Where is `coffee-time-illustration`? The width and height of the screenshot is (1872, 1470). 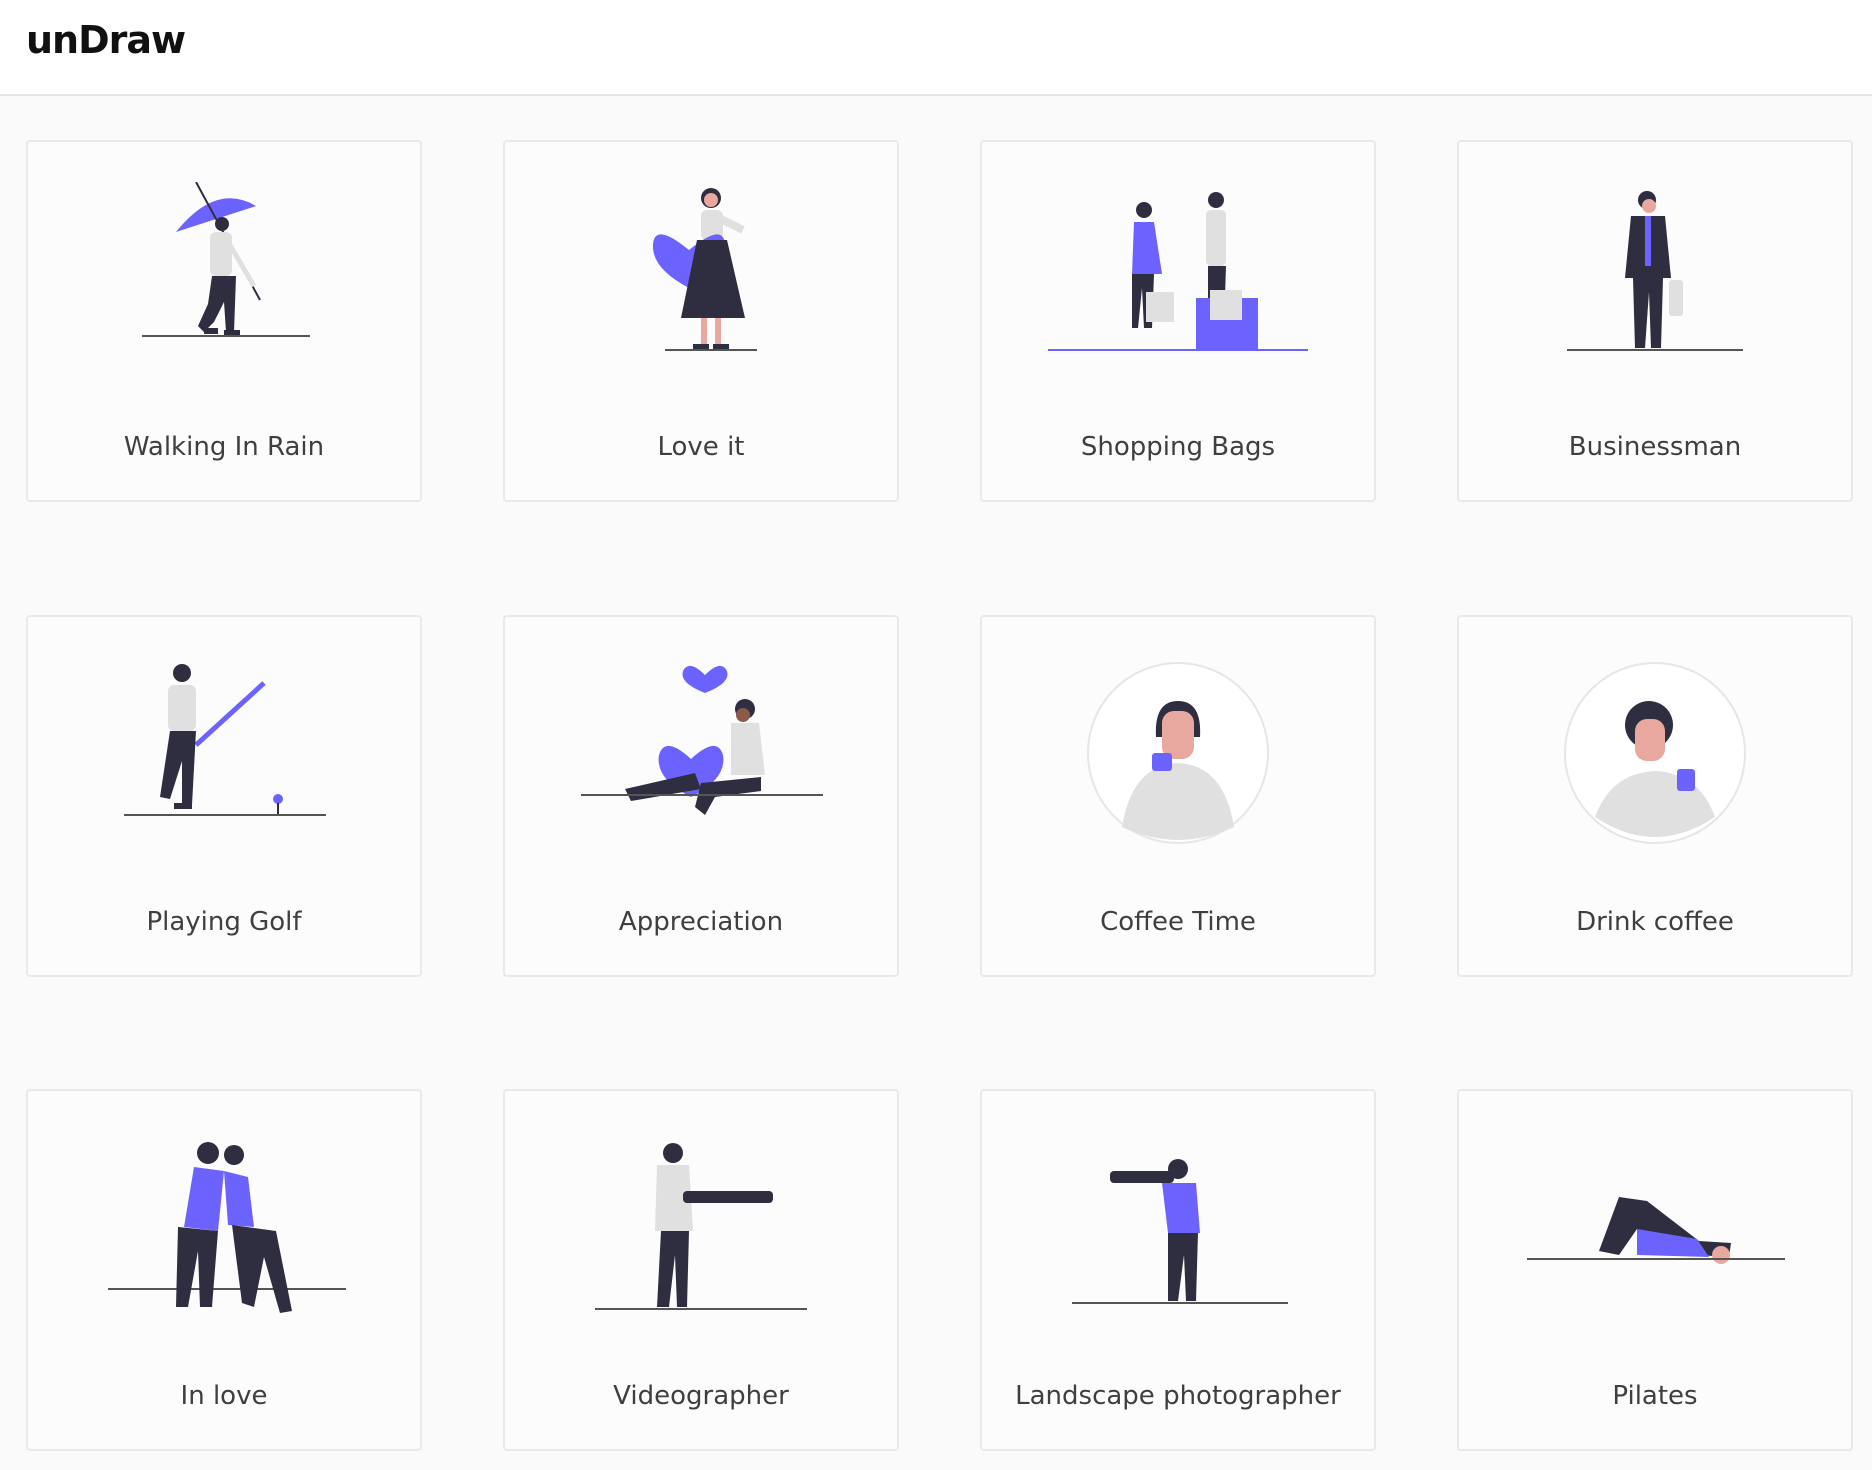
coffee-time-illustration is located at coordinates (1178, 753).